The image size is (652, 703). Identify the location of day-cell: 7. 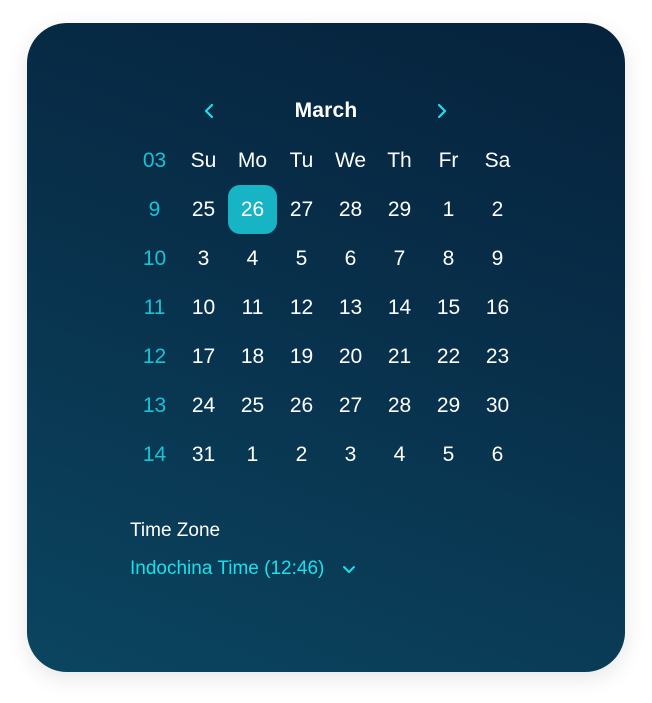
(399, 258).